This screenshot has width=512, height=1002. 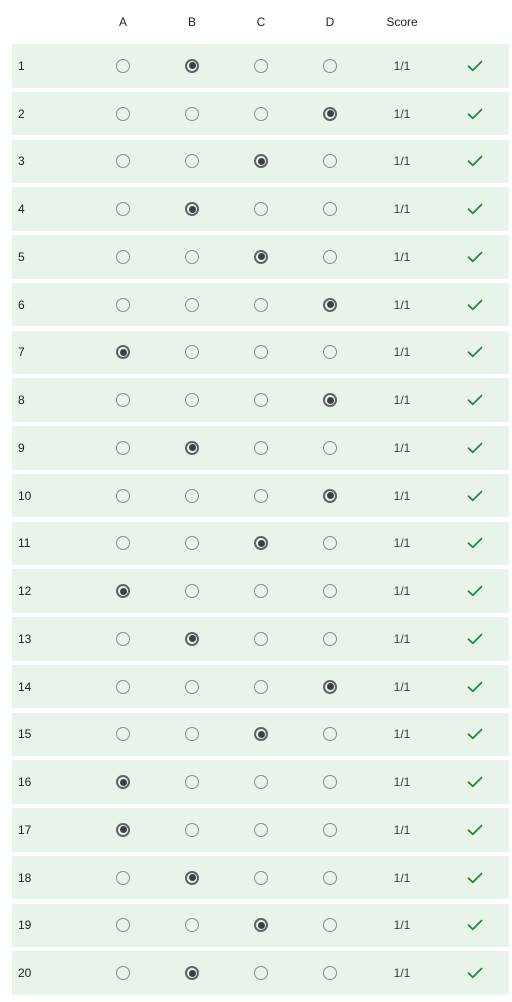 What do you see at coordinates (25, 782) in the screenshot?
I see `question-number: 16` at bounding box center [25, 782].